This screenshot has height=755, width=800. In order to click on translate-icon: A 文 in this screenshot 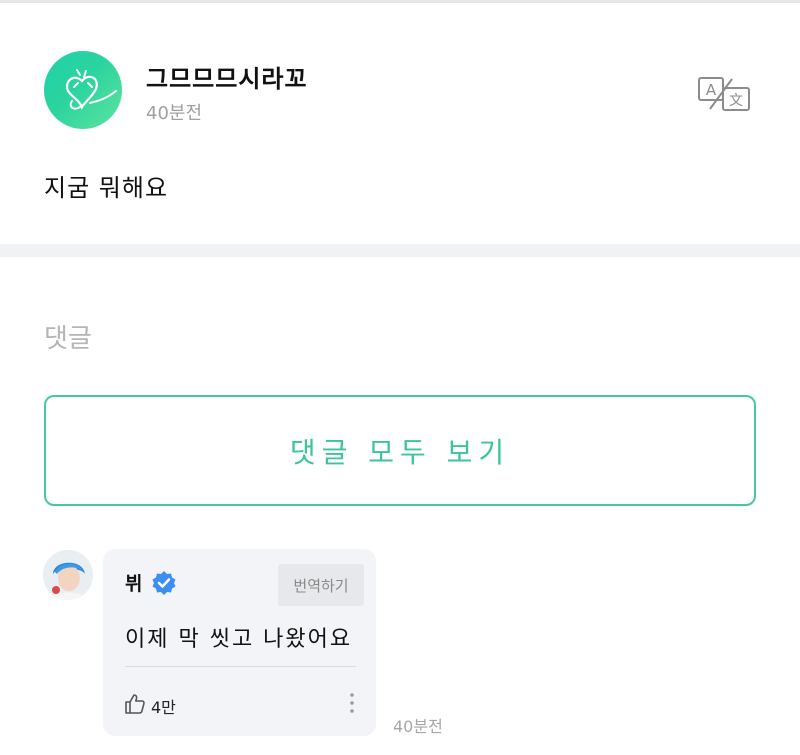, I will do `click(724, 94)`.